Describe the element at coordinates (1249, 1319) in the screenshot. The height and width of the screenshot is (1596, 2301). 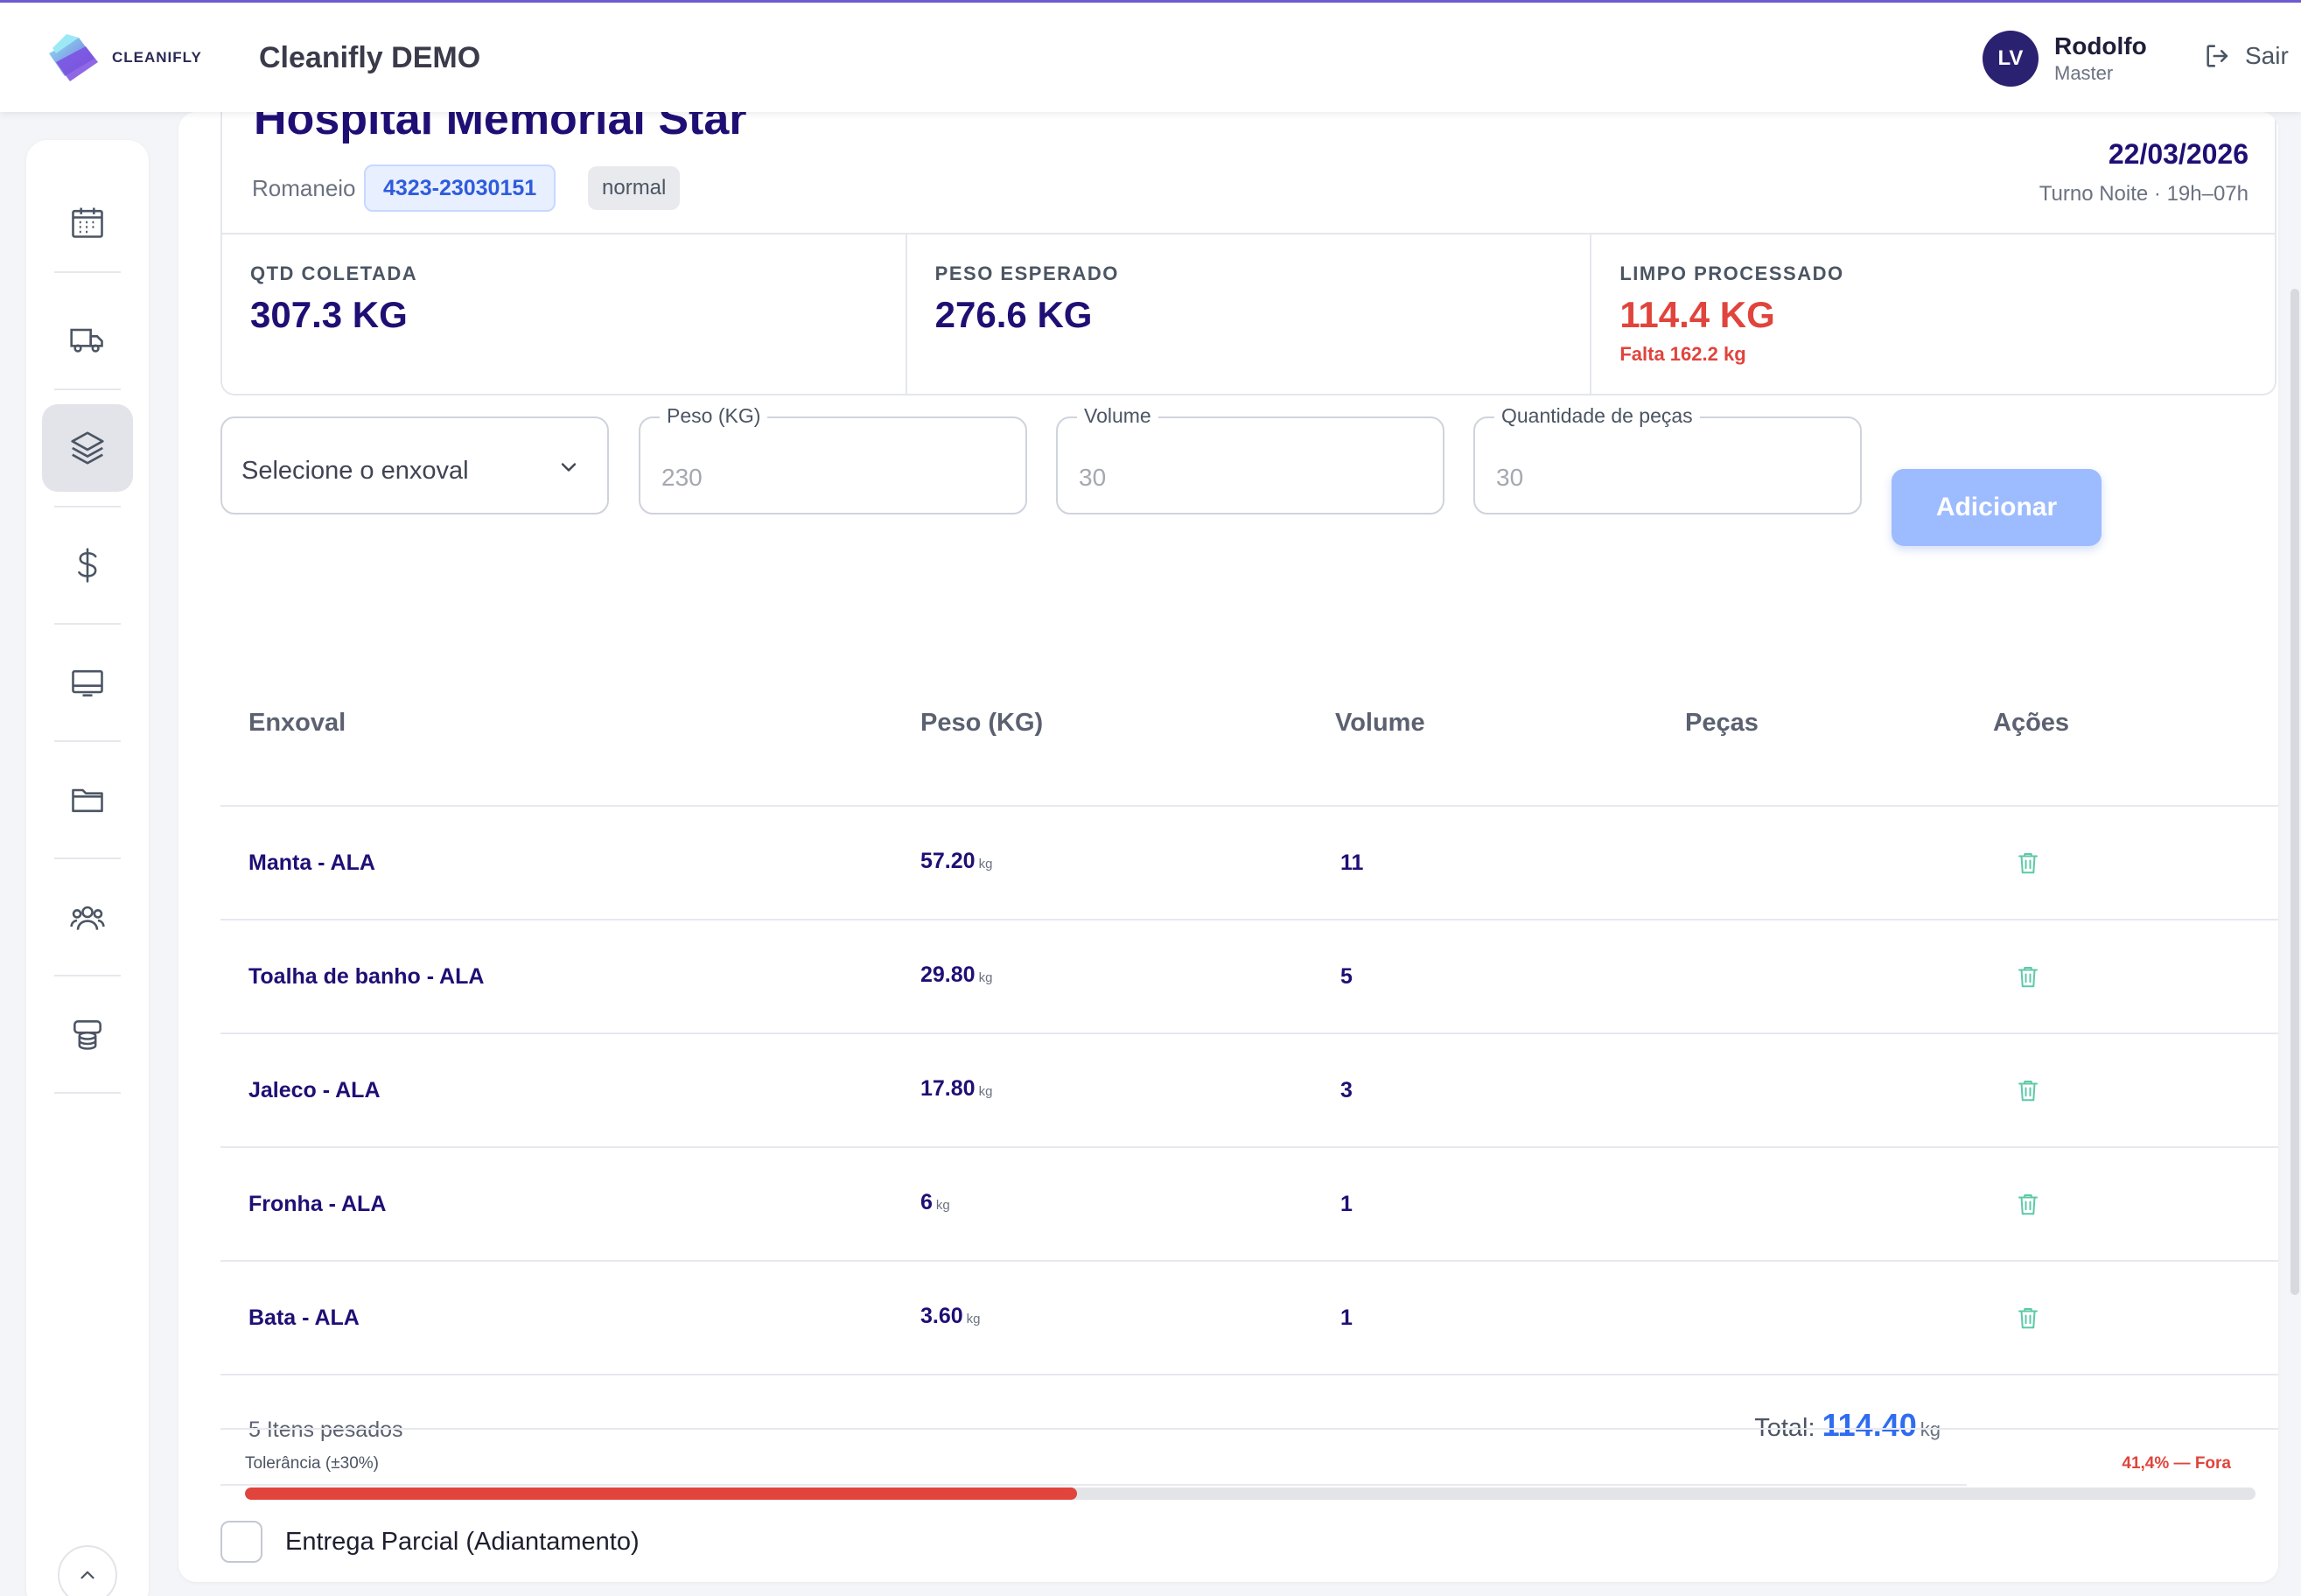
I see `table-row: Bata - ALA 3.60 kg 1` at that location.